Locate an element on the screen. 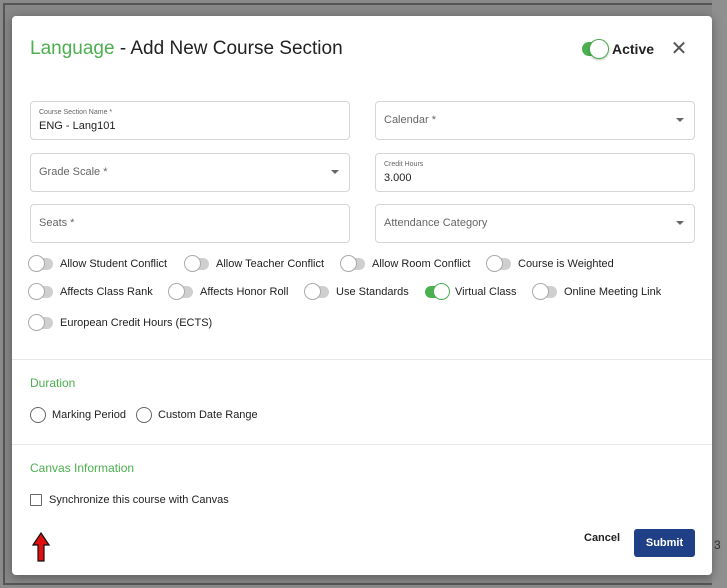  toggle-allow-teacher-conflict: Allow Teacher Conflict is located at coordinates (254, 263).